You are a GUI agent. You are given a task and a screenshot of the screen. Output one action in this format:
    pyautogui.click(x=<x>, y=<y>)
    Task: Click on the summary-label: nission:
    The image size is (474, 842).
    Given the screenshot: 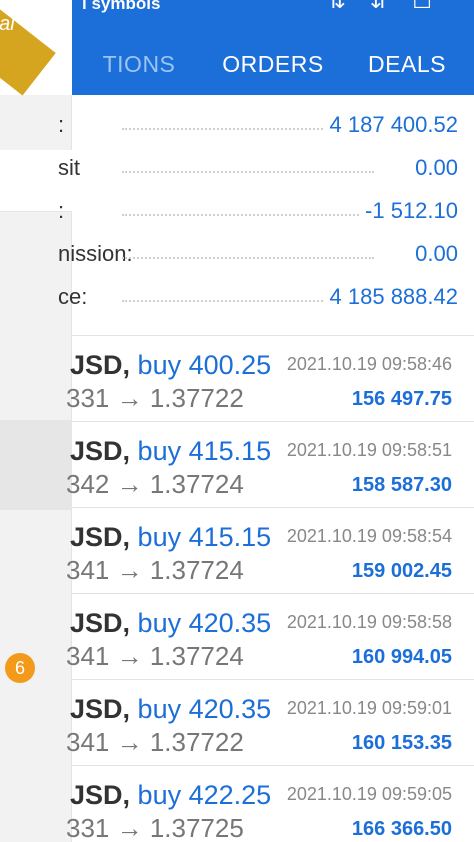 What is the action you would take?
    pyautogui.click(x=95, y=253)
    